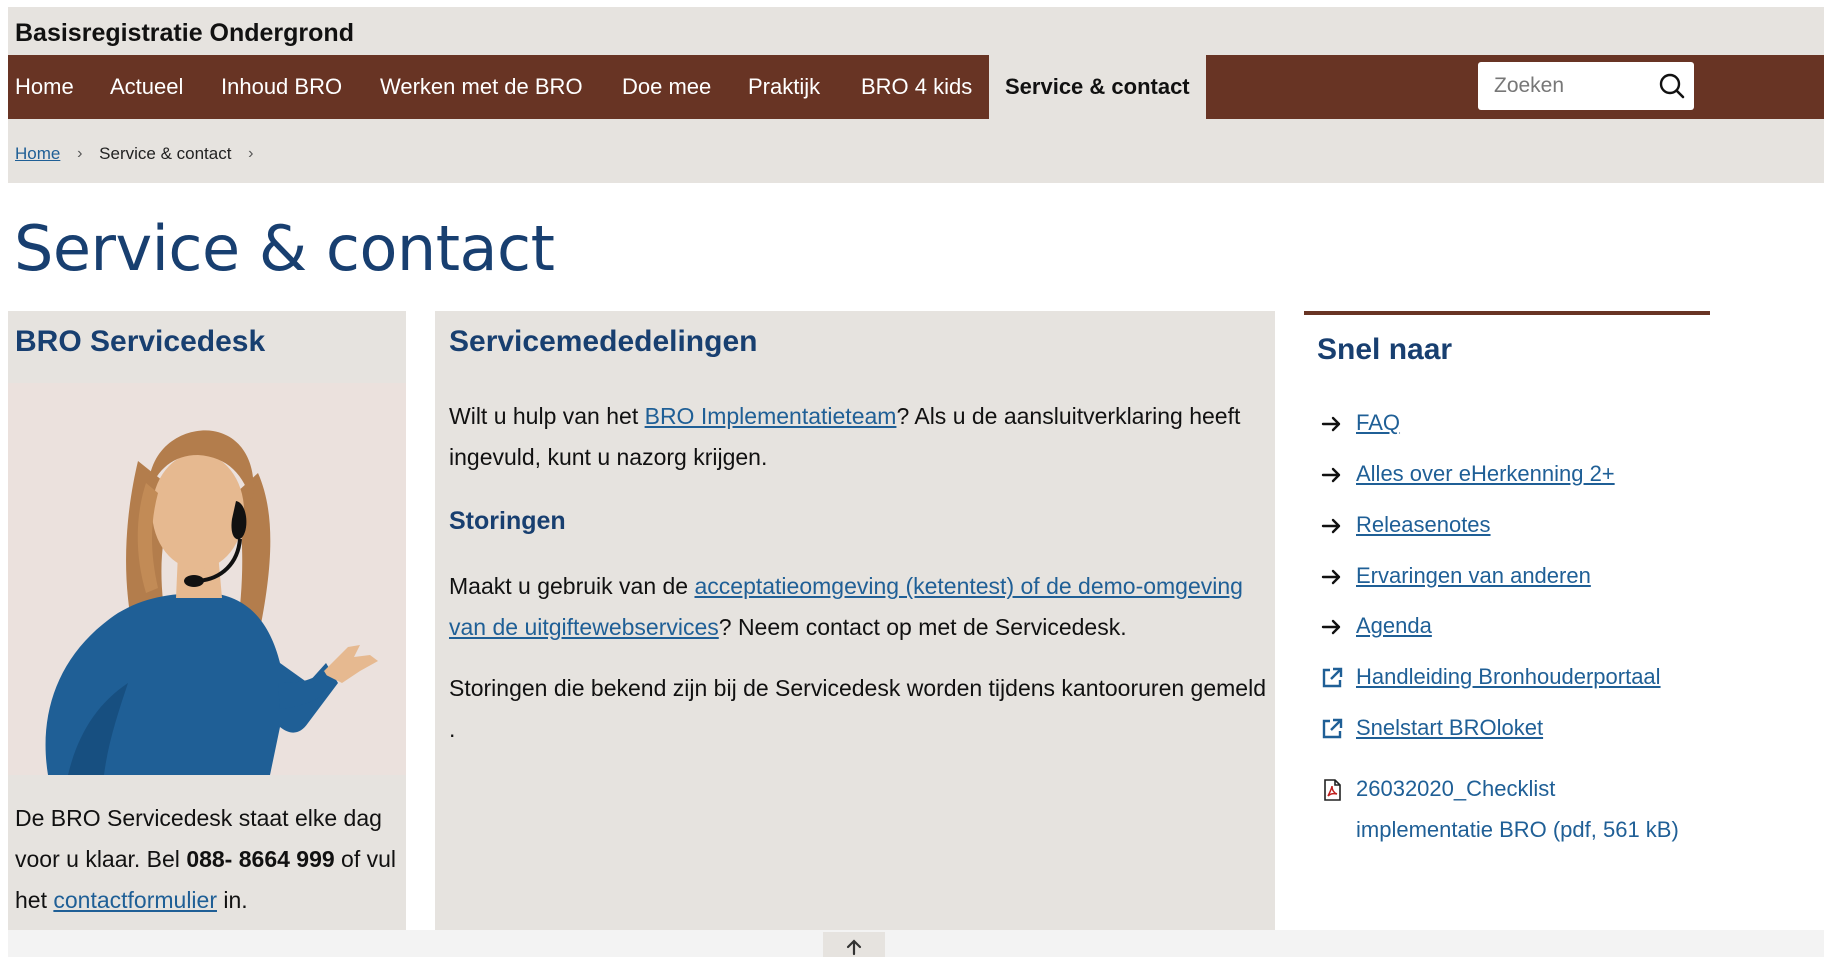 This screenshot has width=1824, height=962. I want to click on quick-link-label: Releasenotes, so click(1423, 524).